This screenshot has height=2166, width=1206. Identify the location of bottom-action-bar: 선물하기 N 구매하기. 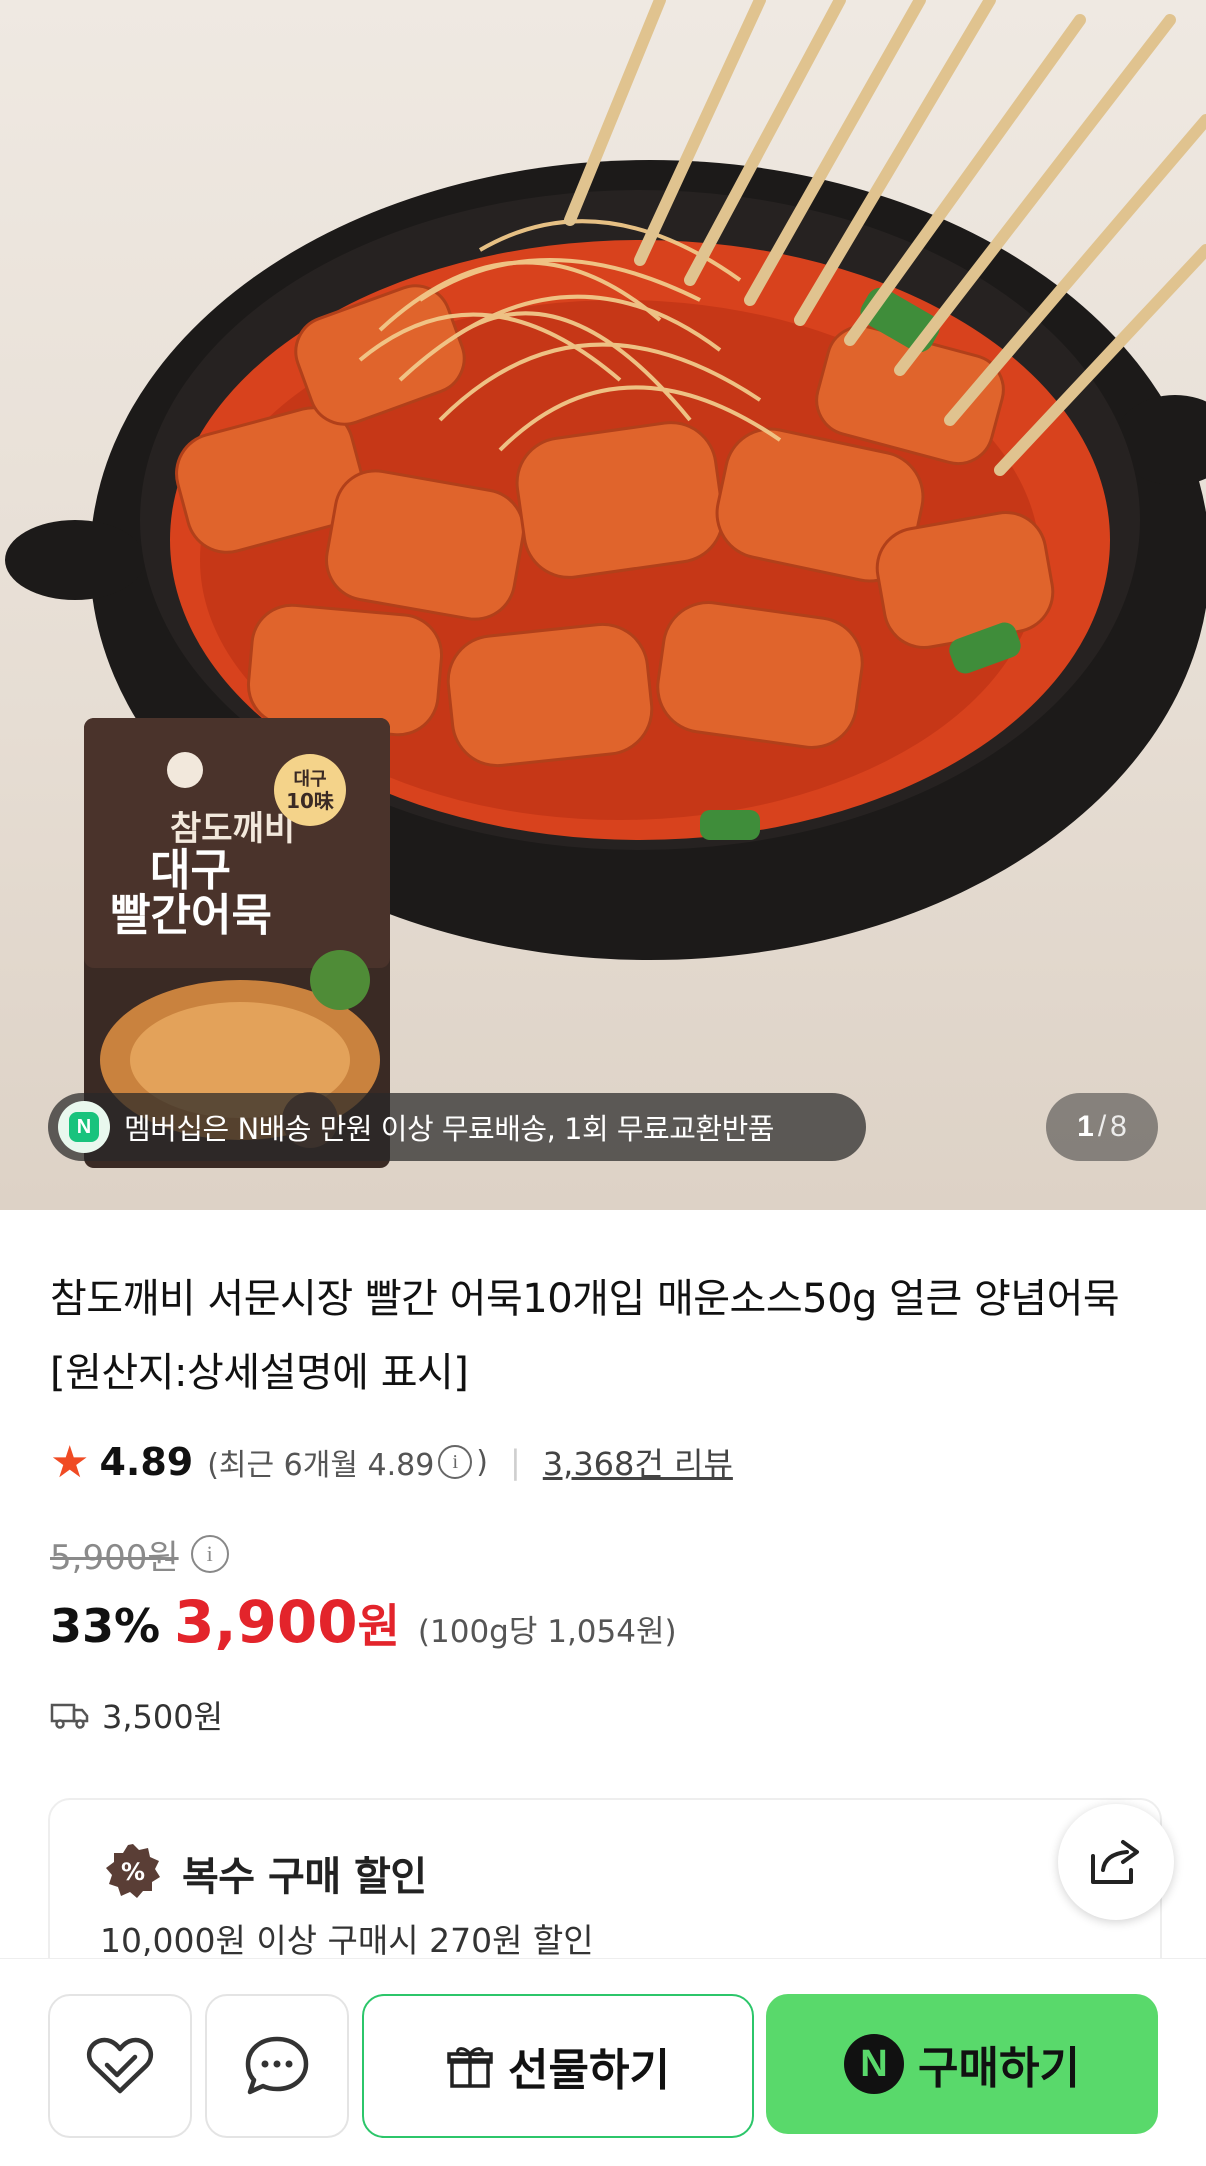
(603, 2062).